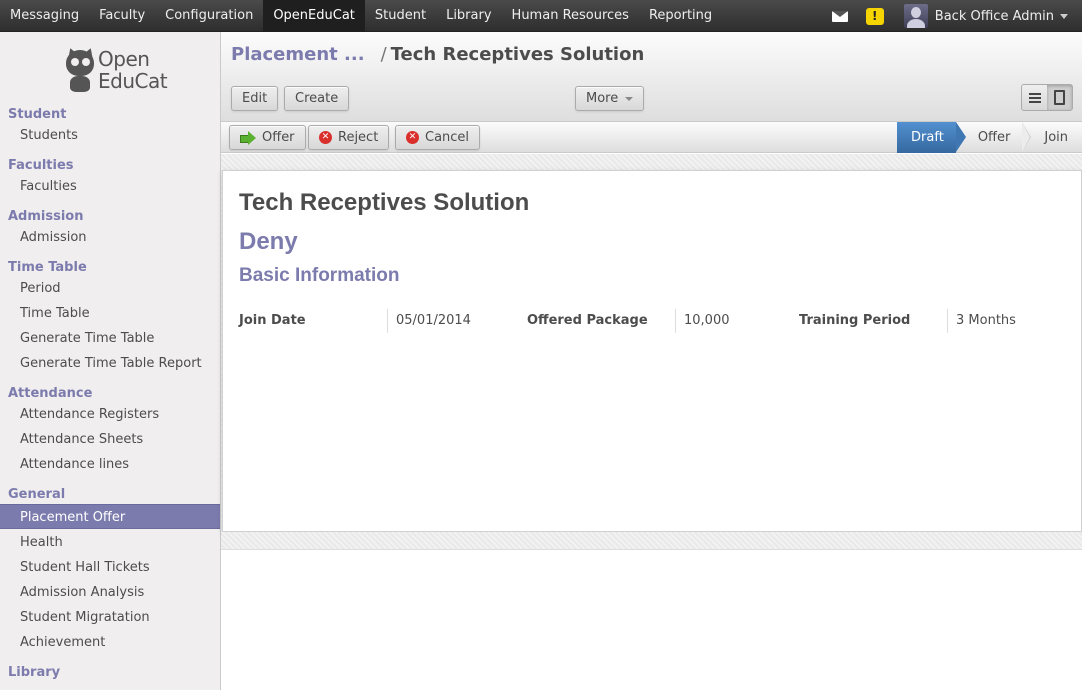 This screenshot has height=690, width=1082. Describe the element at coordinates (110, 313) in the screenshot. I see `sidebar-item-time-table: Time Table` at that location.